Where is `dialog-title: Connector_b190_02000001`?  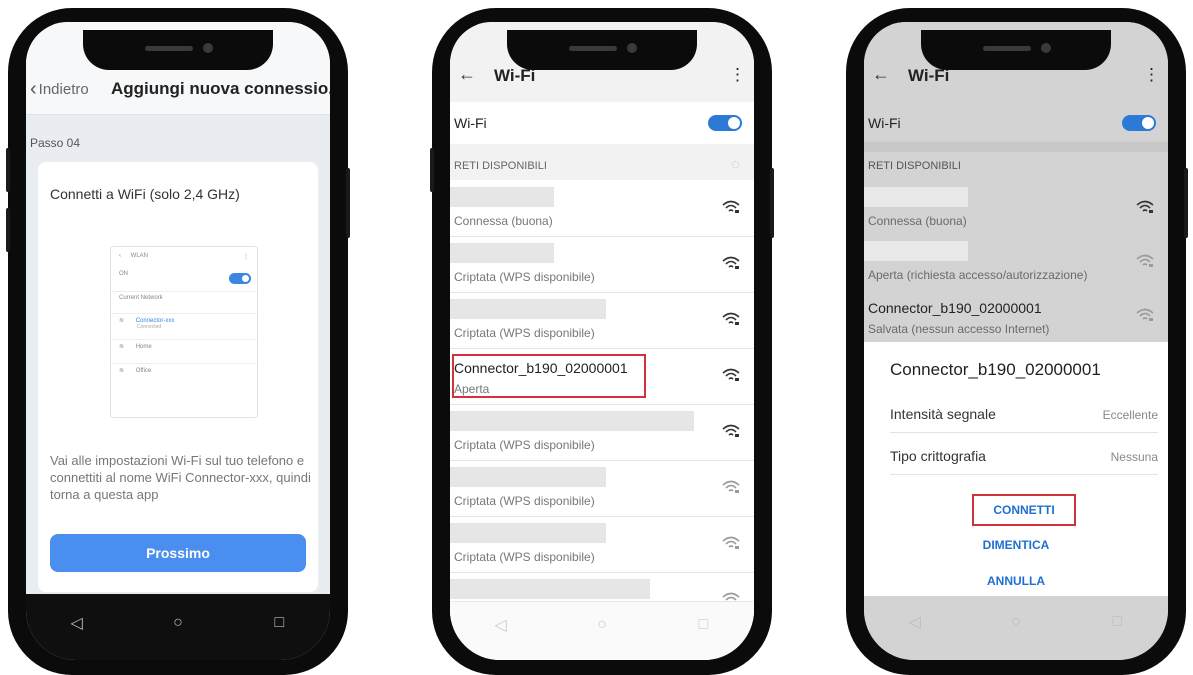 dialog-title: Connector_b190_02000001 is located at coordinates (995, 369).